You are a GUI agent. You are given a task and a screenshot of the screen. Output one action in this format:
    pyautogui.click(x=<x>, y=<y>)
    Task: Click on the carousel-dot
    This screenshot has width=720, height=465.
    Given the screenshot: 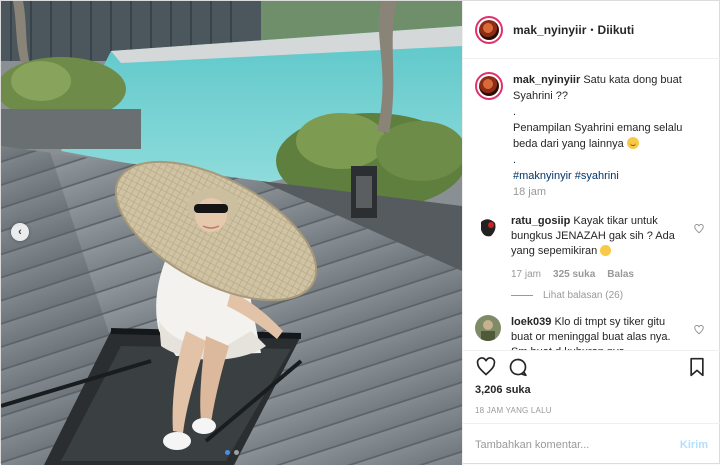 What is the action you would take?
    pyautogui.click(x=236, y=452)
    